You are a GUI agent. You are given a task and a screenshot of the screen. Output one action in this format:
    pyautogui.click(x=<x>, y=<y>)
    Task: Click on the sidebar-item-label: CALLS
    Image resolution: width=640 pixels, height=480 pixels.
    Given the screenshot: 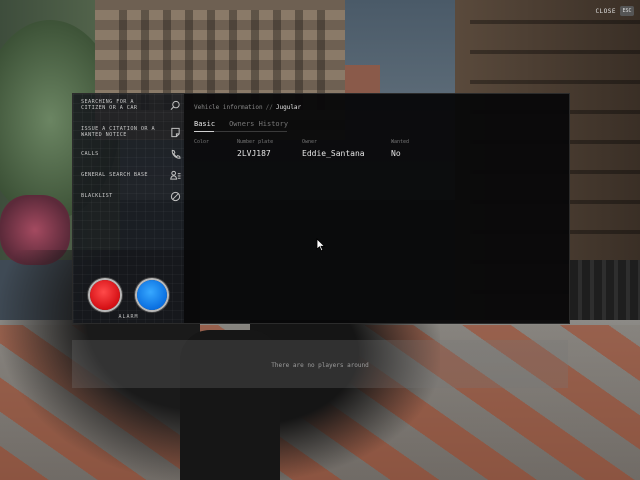 What is the action you would take?
    pyautogui.click(x=90, y=153)
    